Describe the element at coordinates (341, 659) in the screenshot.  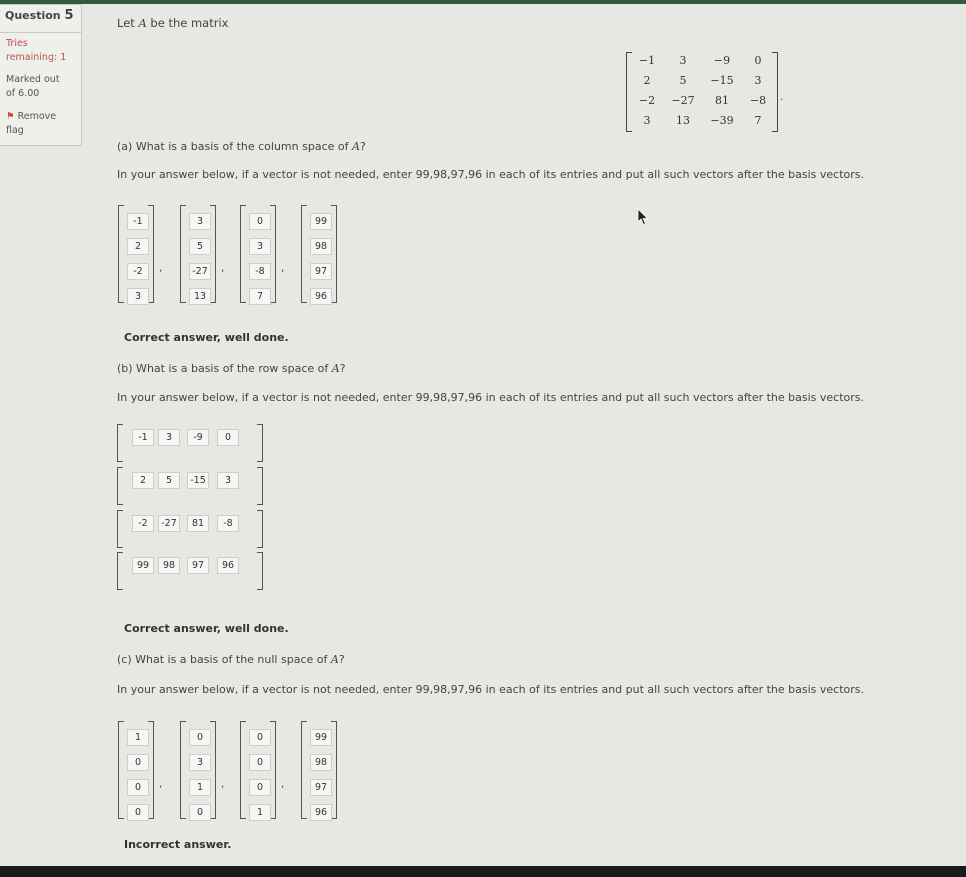
I see `part-c-qmark: ?` at that location.